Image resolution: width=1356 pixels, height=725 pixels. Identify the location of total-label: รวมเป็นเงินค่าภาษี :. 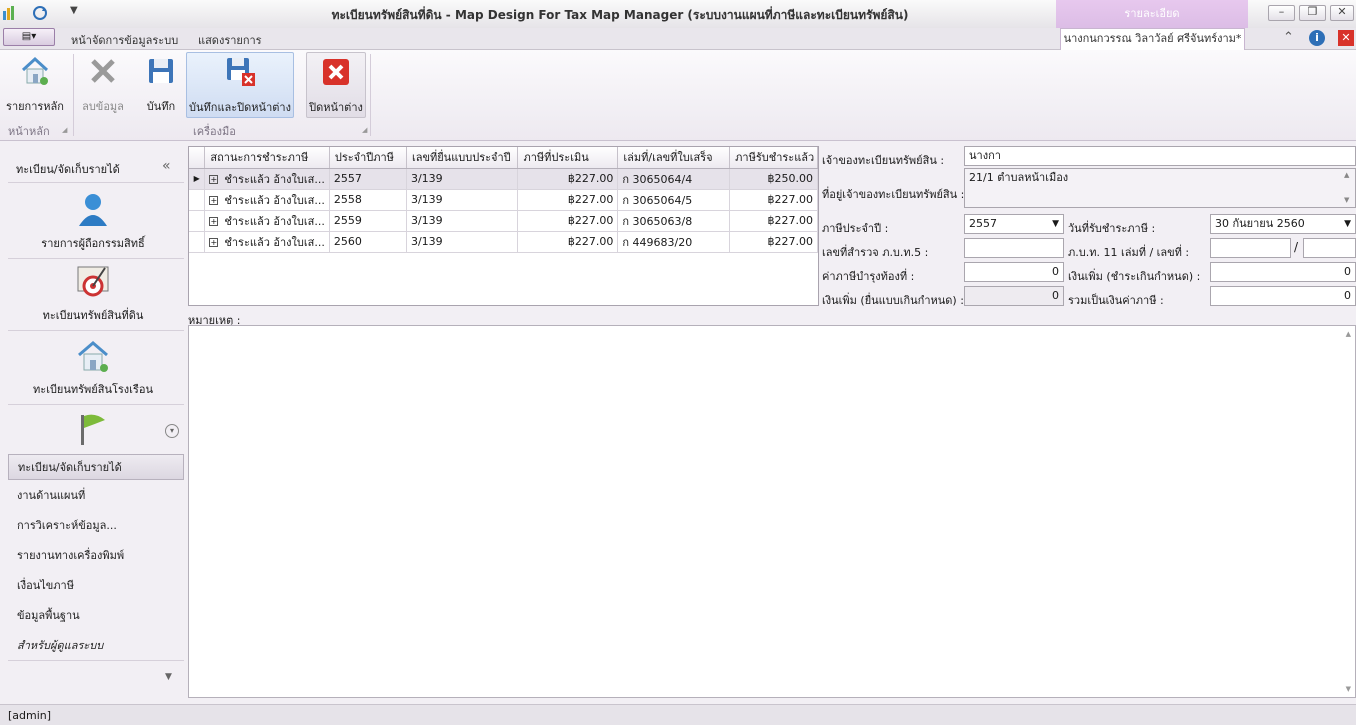
(1116, 300).